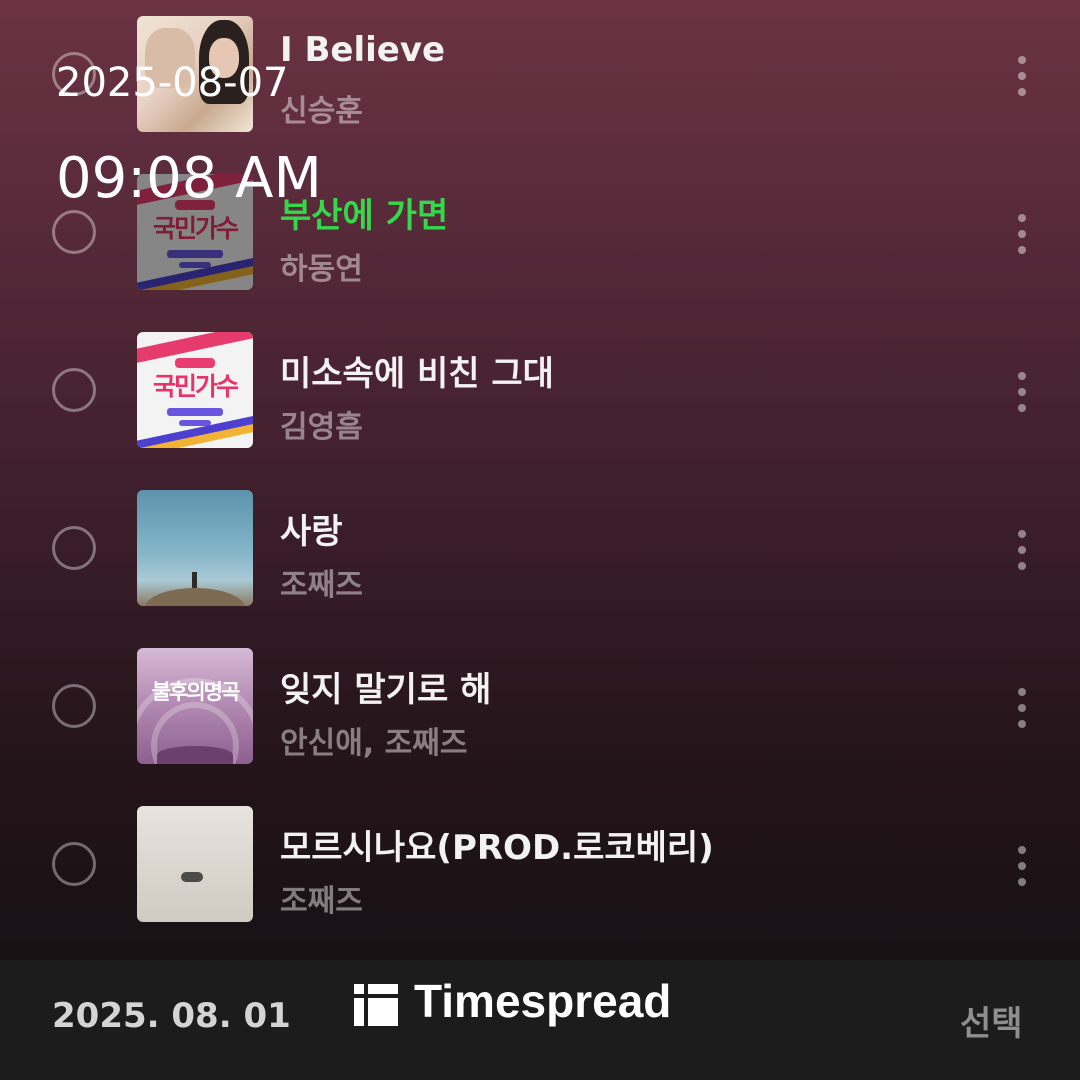 The height and width of the screenshot is (1080, 1080). What do you see at coordinates (543, 1001) in the screenshot?
I see `logo-text: Timespread` at bounding box center [543, 1001].